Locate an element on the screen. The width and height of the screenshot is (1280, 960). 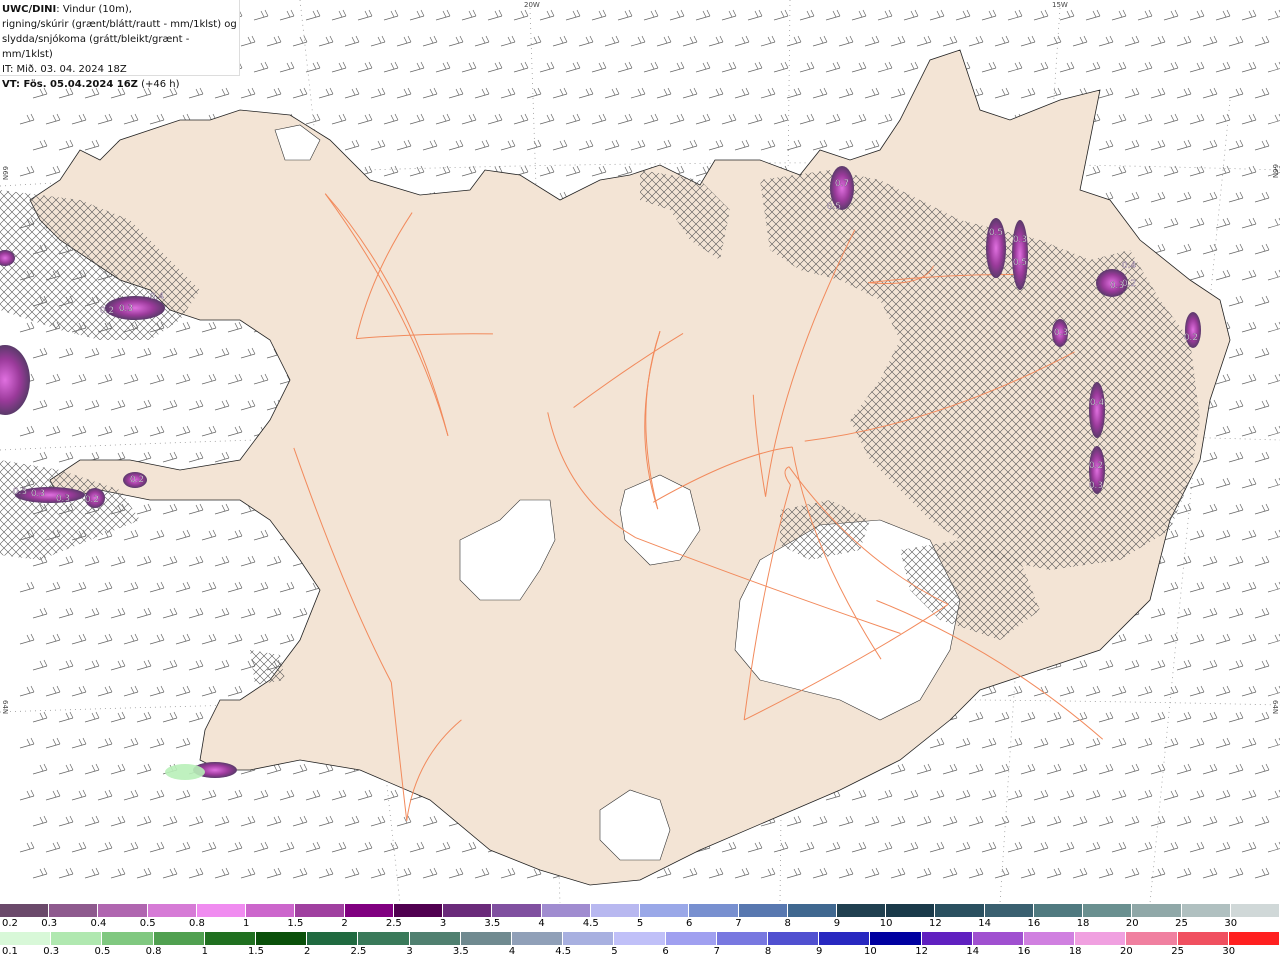
legend-rain-swatches is located at coordinates (640, 938).